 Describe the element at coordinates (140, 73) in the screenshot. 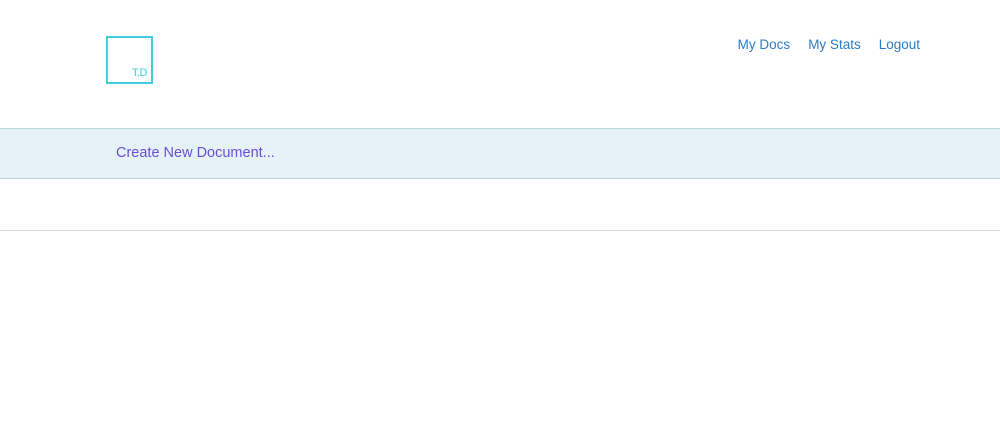

I see `logo-text: T.D` at that location.